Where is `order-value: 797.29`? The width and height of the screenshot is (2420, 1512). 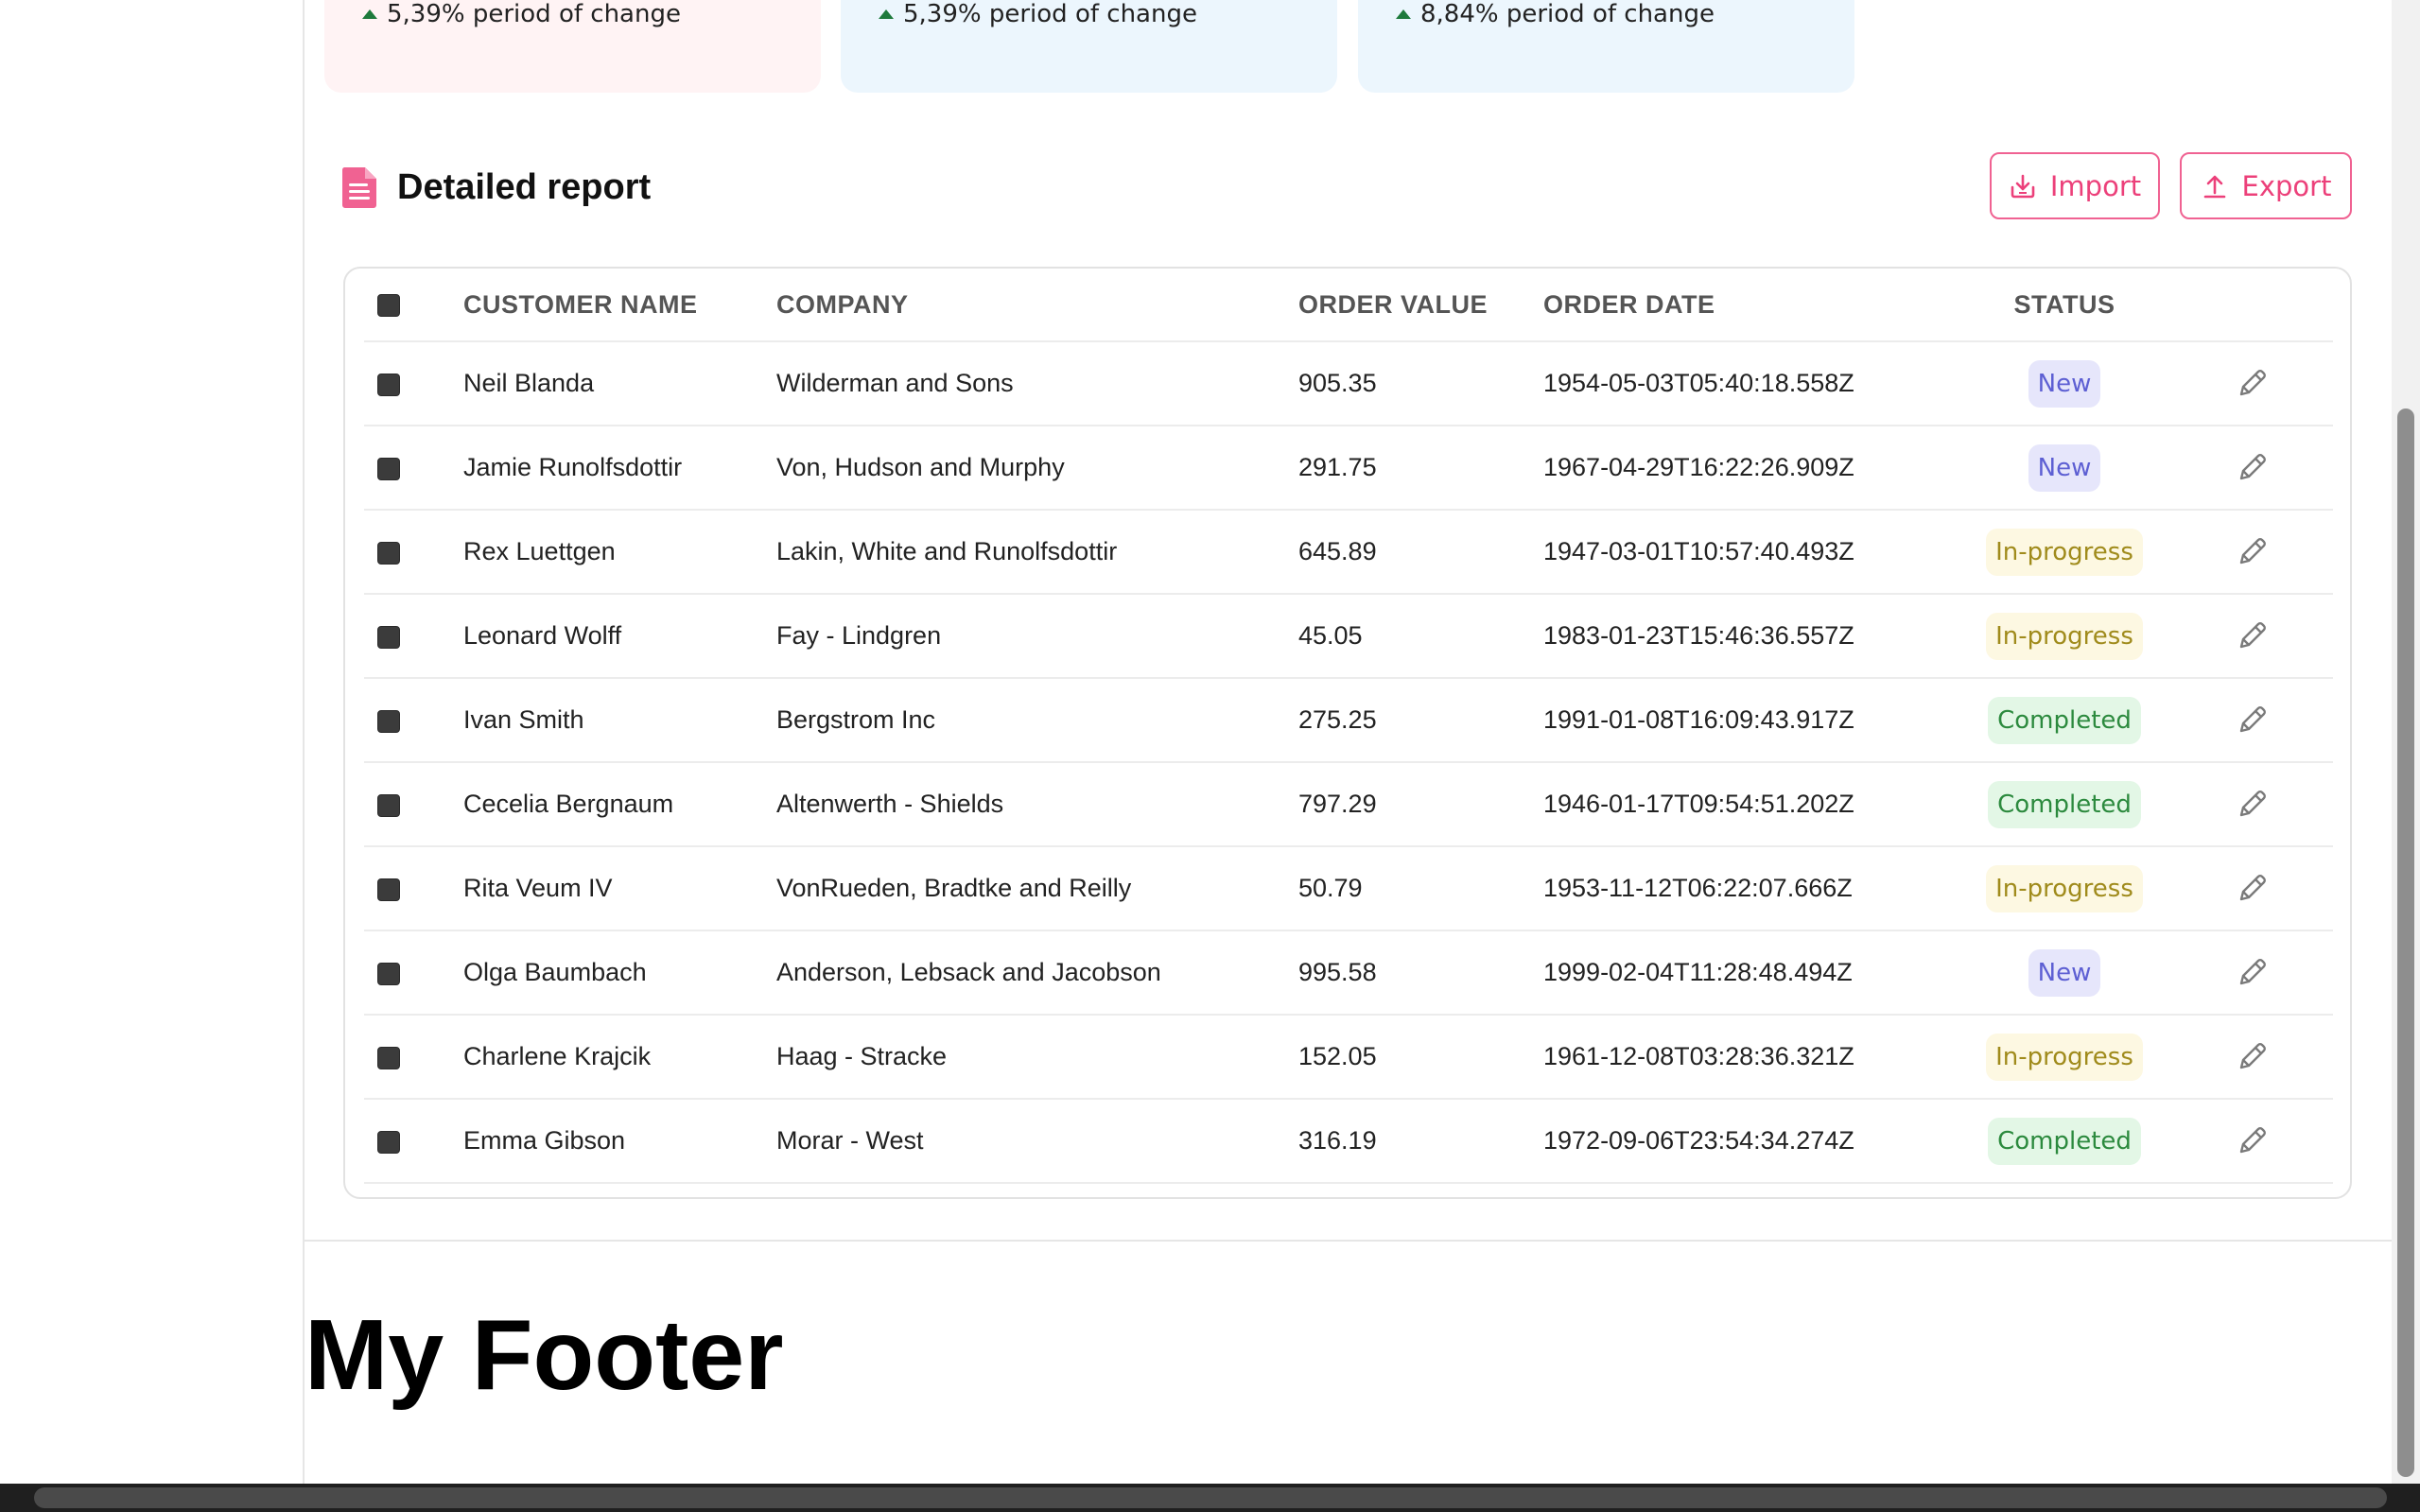
order-value: 797.29 is located at coordinates (1417, 805).